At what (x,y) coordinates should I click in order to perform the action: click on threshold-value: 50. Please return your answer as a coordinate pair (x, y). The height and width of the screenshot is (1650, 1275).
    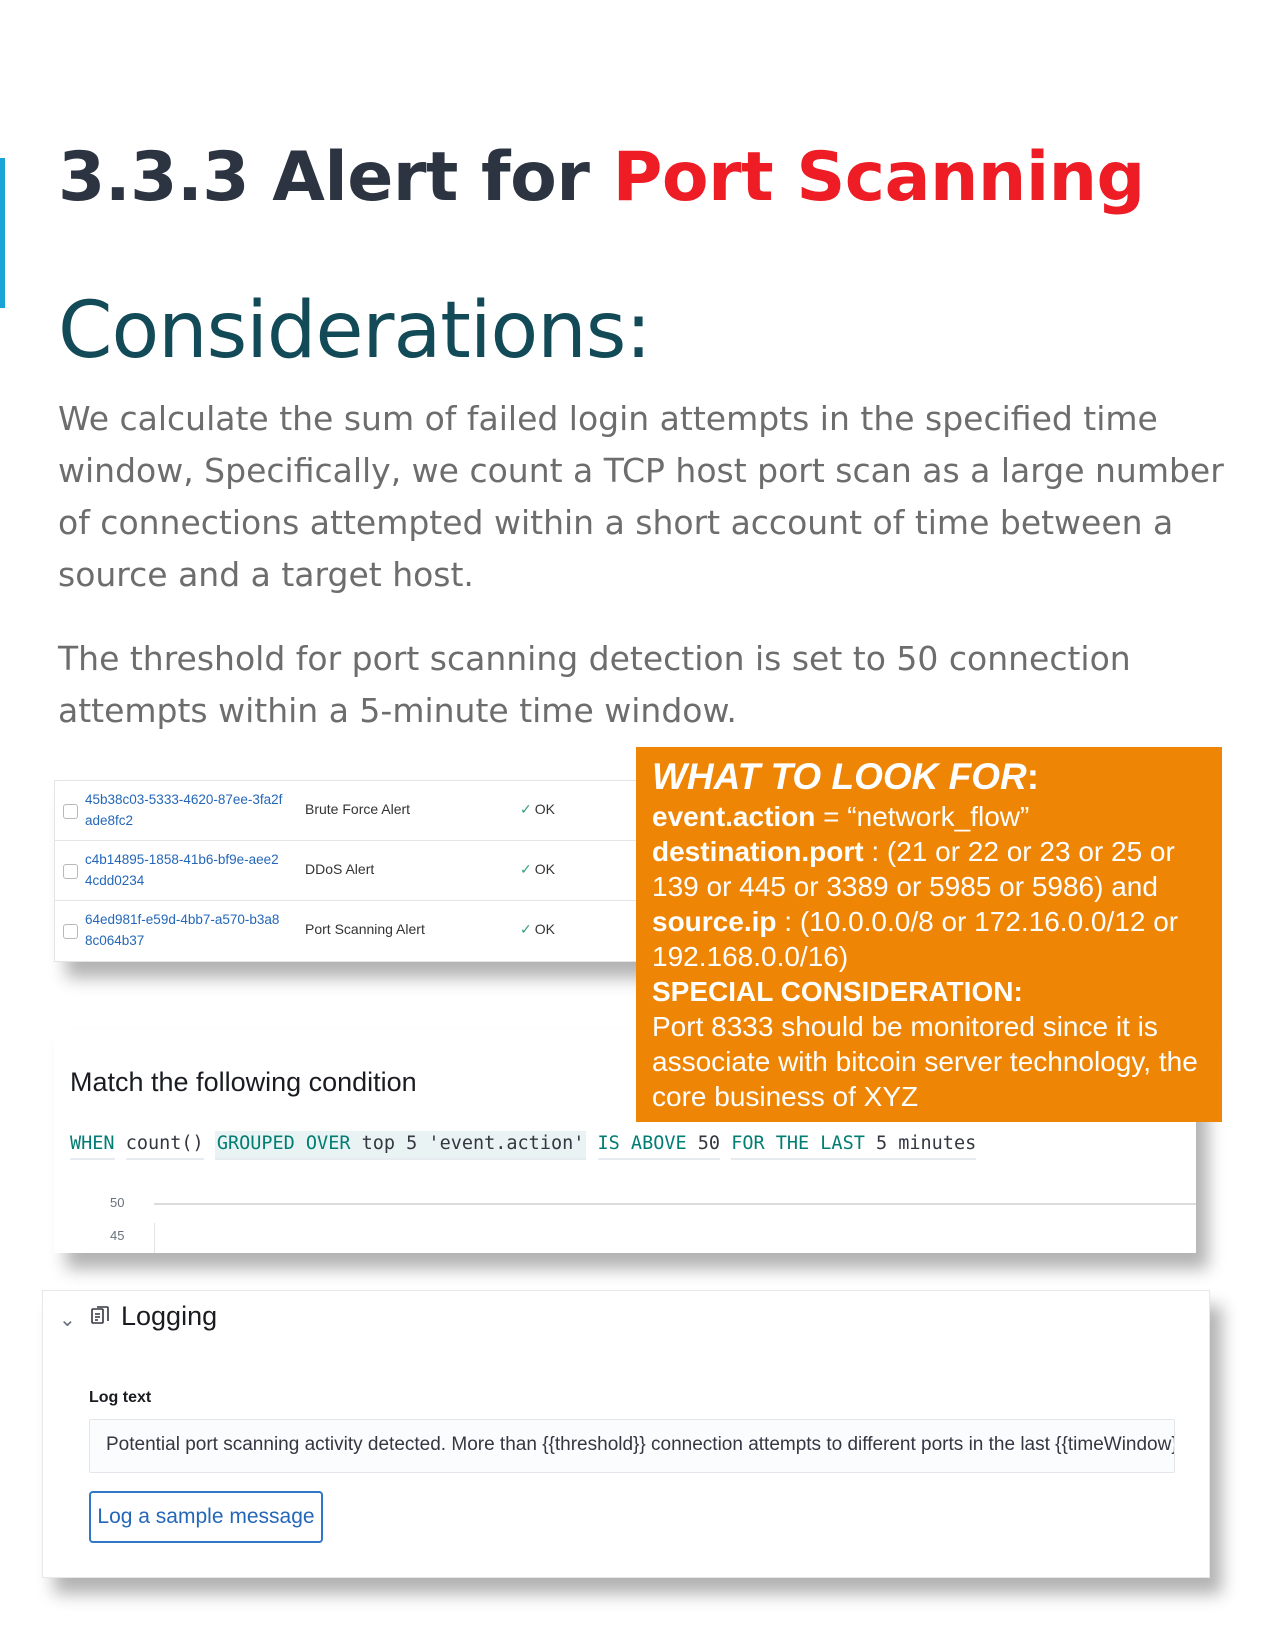
    Looking at the image, I should click on (709, 1143).